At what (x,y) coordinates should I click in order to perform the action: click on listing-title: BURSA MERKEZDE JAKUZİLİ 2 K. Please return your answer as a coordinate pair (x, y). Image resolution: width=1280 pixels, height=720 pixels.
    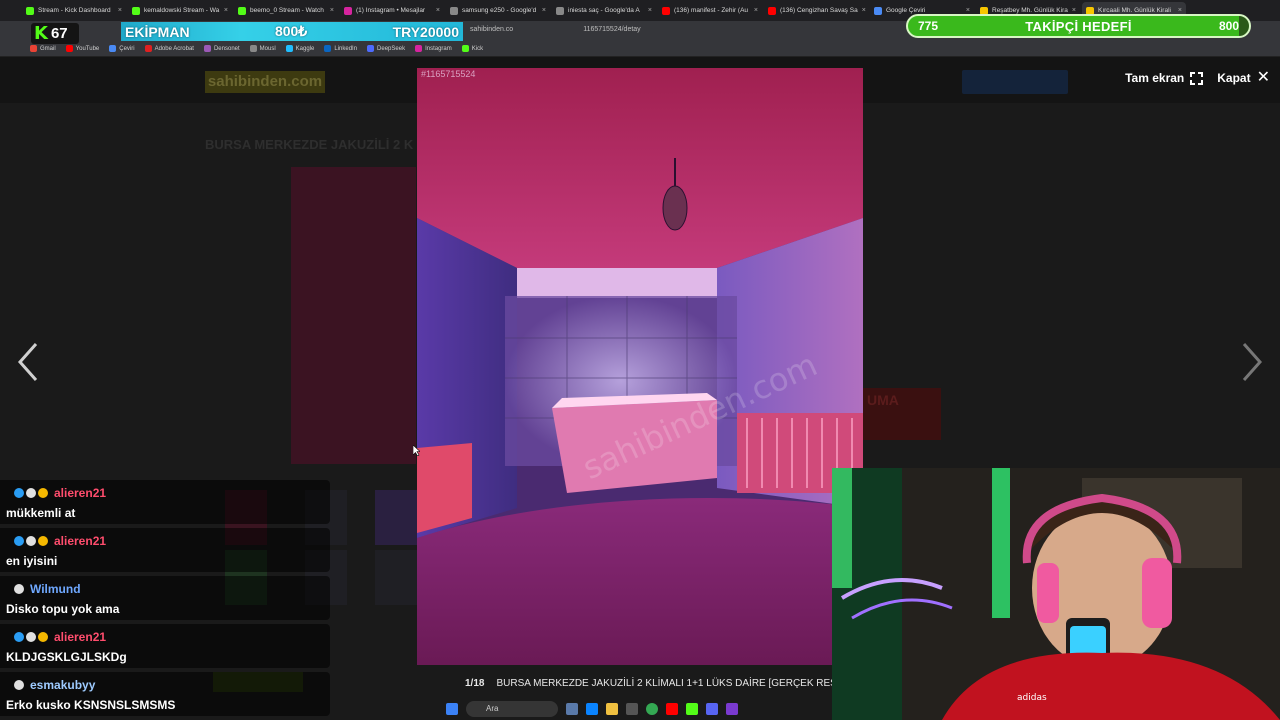
    Looking at the image, I should click on (309, 144).